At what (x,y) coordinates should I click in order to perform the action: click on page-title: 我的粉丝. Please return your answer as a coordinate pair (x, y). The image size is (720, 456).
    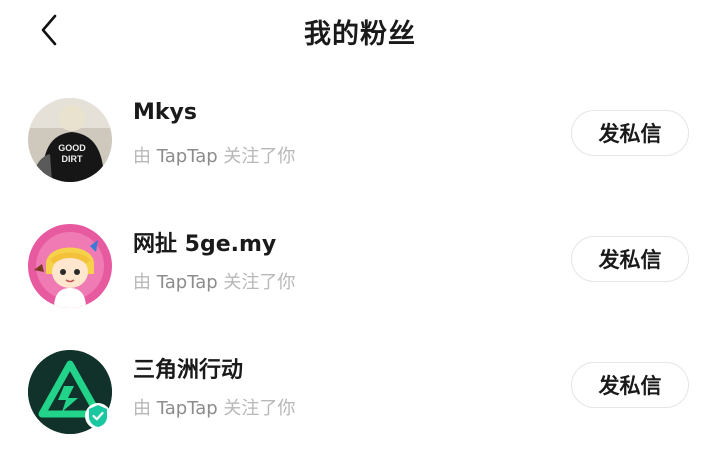
    Looking at the image, I should click on (360, 34).